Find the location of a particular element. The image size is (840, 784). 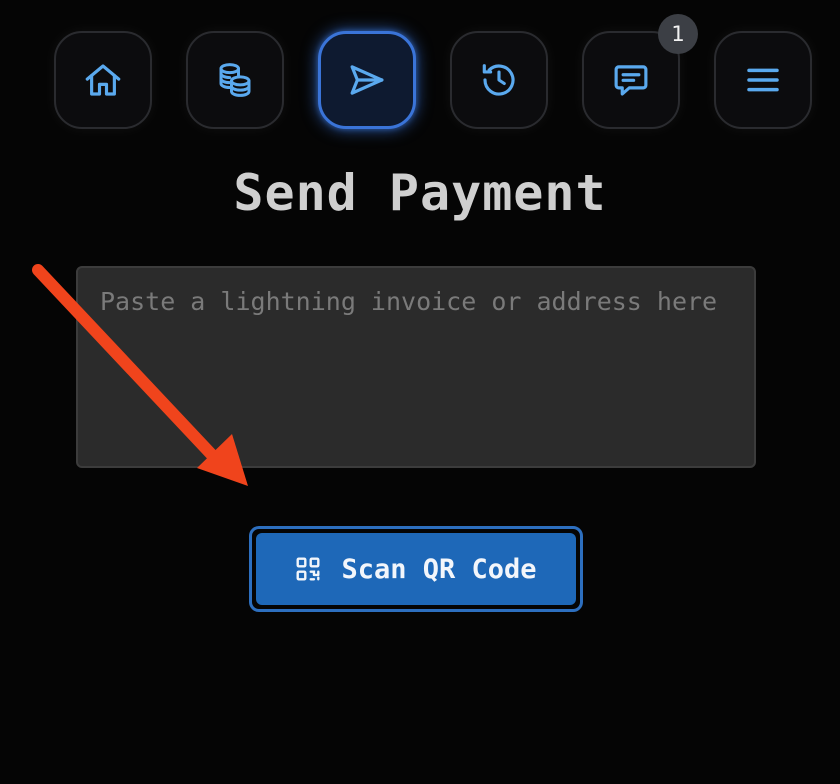

nav-coins-button is located at coordinates (235, 80).